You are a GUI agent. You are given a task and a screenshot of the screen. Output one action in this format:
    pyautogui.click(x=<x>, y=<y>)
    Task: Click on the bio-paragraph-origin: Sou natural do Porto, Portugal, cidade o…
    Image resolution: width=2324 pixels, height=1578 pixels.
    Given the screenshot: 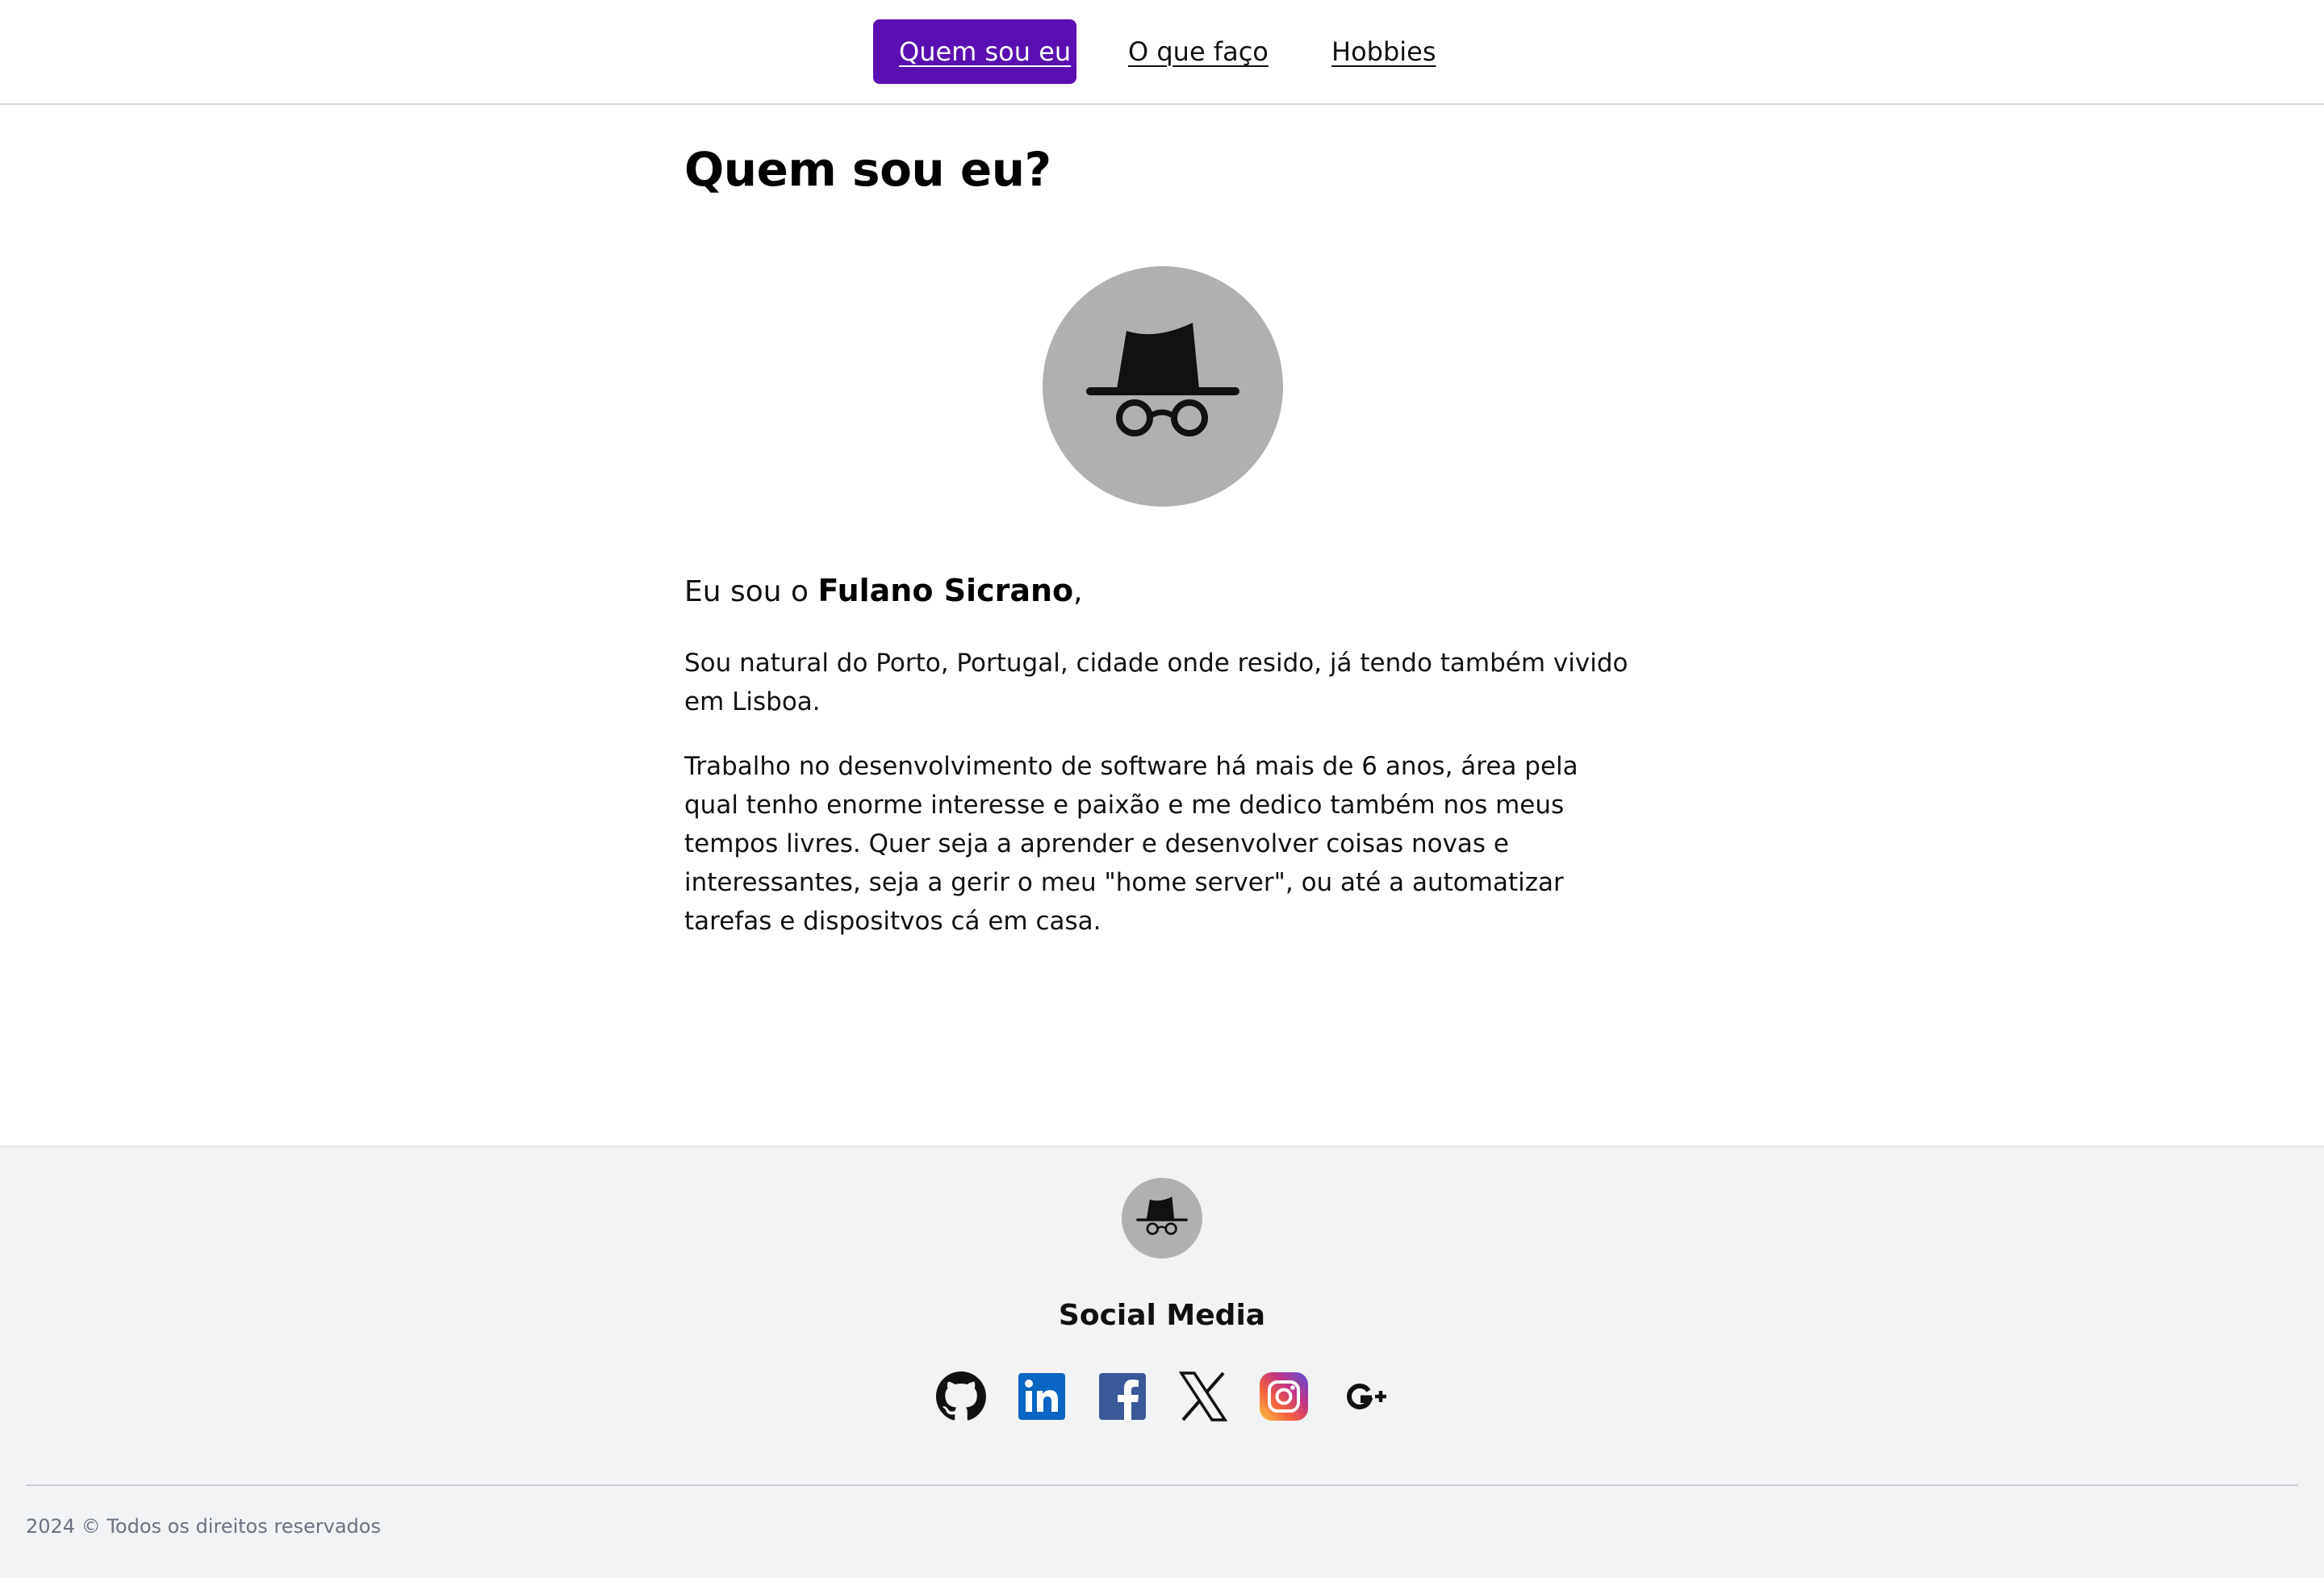 What is the action you would take?
    pyautogui.click(x=1156, y=682)
    